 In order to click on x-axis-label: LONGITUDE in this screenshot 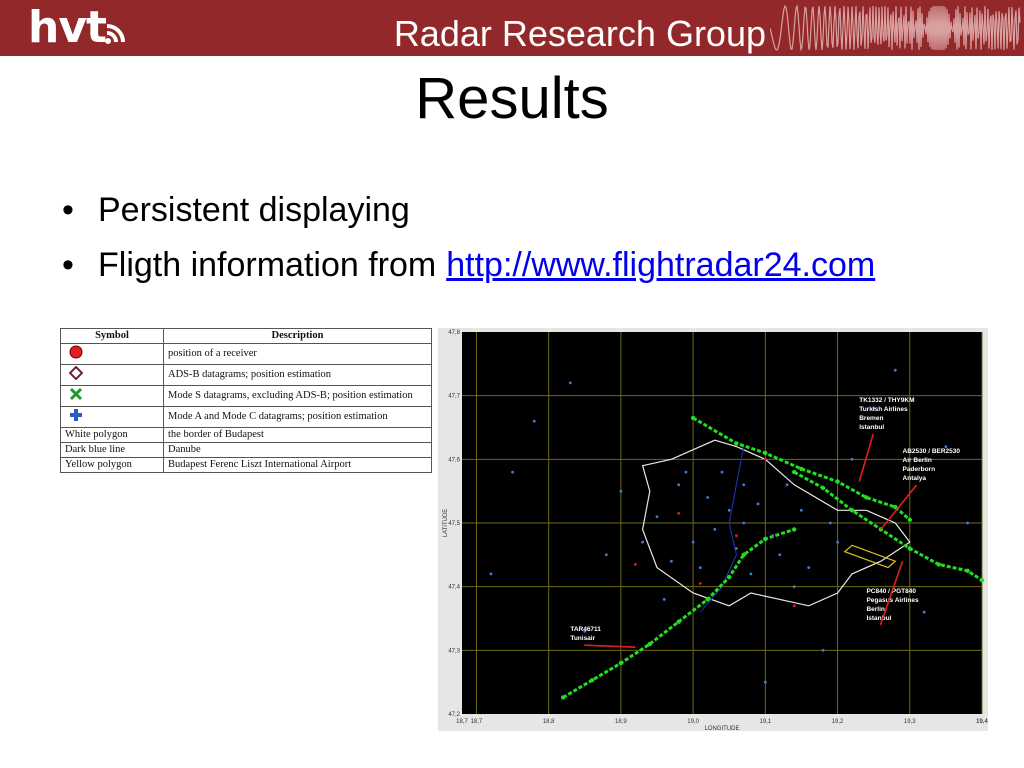, I will do `click(721, 728)`.